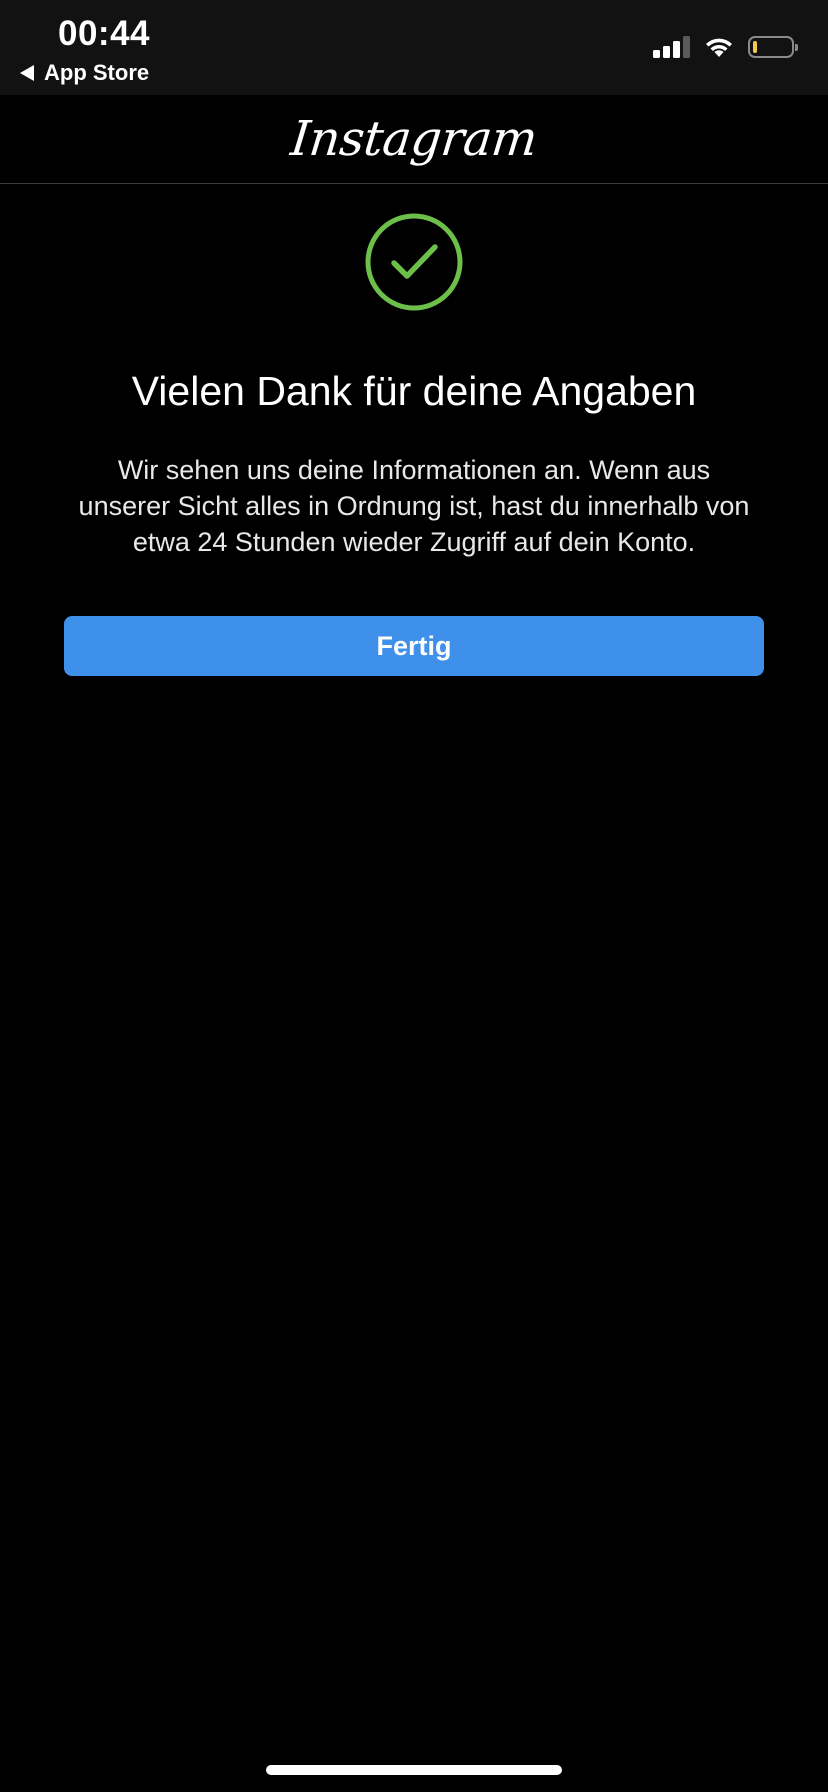 The width and height of the screenshot is (828, 1792). I want to click on battery-level-fill, so click(755, 47).